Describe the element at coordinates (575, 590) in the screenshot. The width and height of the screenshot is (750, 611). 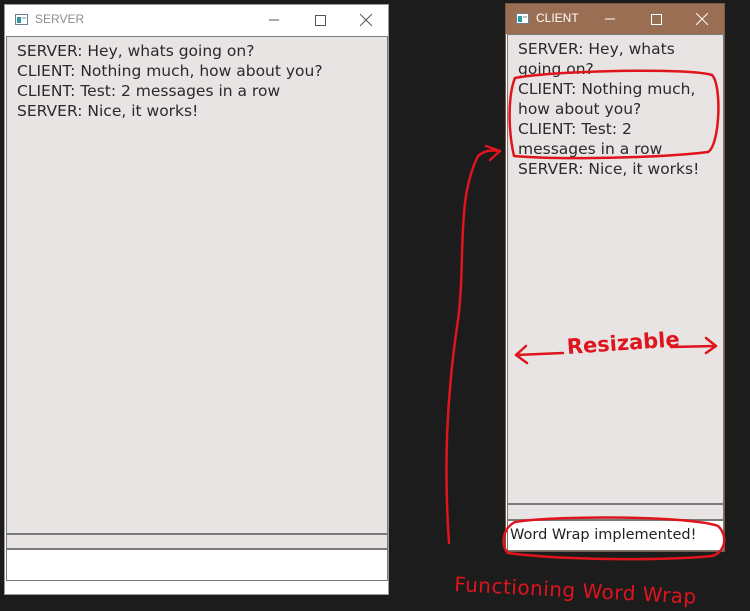
I see `word-wrap-label: Functioning Word Wrap` at that location.